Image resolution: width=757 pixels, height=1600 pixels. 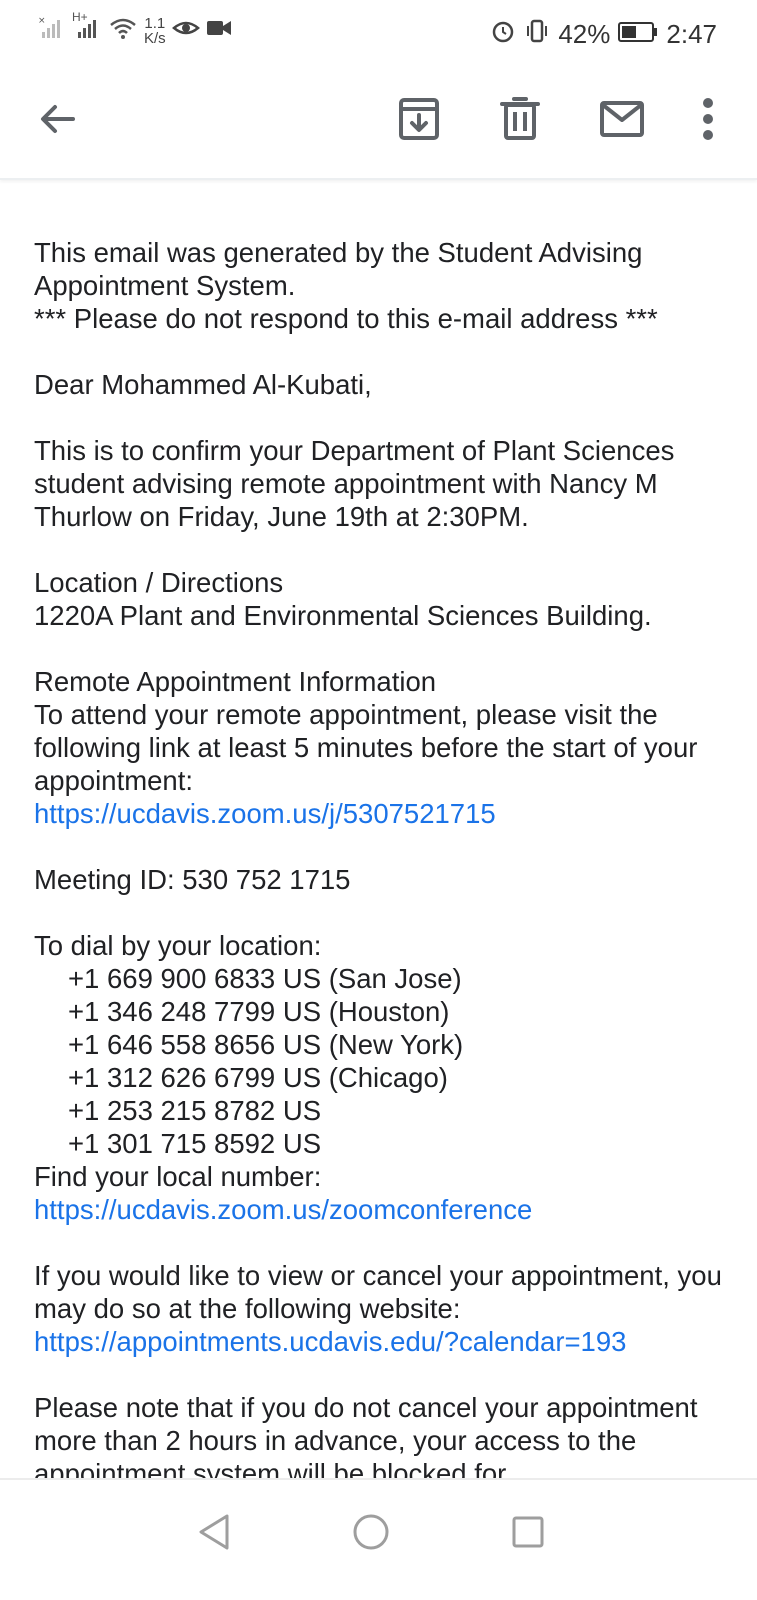 What do you see at coordinates (52, 30) in the screenshot?
I see `no-sim-signal-icon: ×` at bounding box center [52, 30].